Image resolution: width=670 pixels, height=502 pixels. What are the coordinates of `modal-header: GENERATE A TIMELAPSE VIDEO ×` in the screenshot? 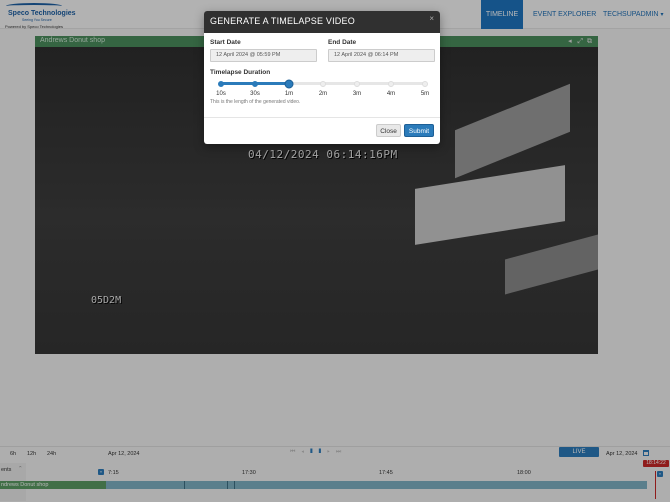 It's located at (322, 22).